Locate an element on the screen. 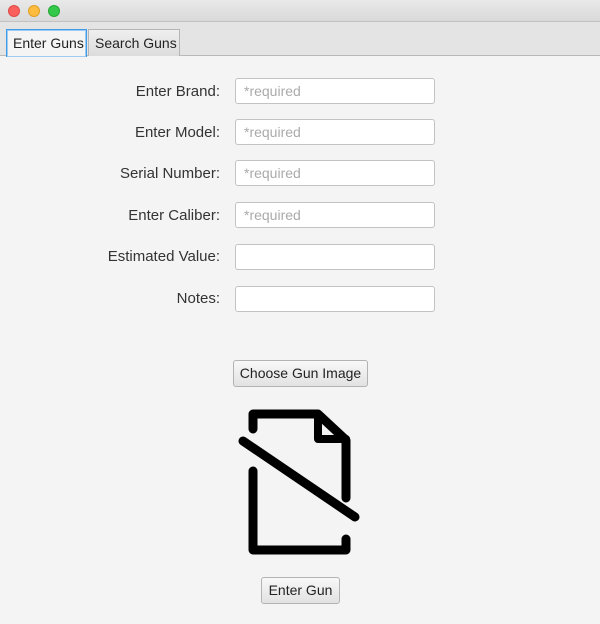 This screenshot has width=600, height=624. tab-enter-guns: Enter Guns is located at coordinates (46, 43).